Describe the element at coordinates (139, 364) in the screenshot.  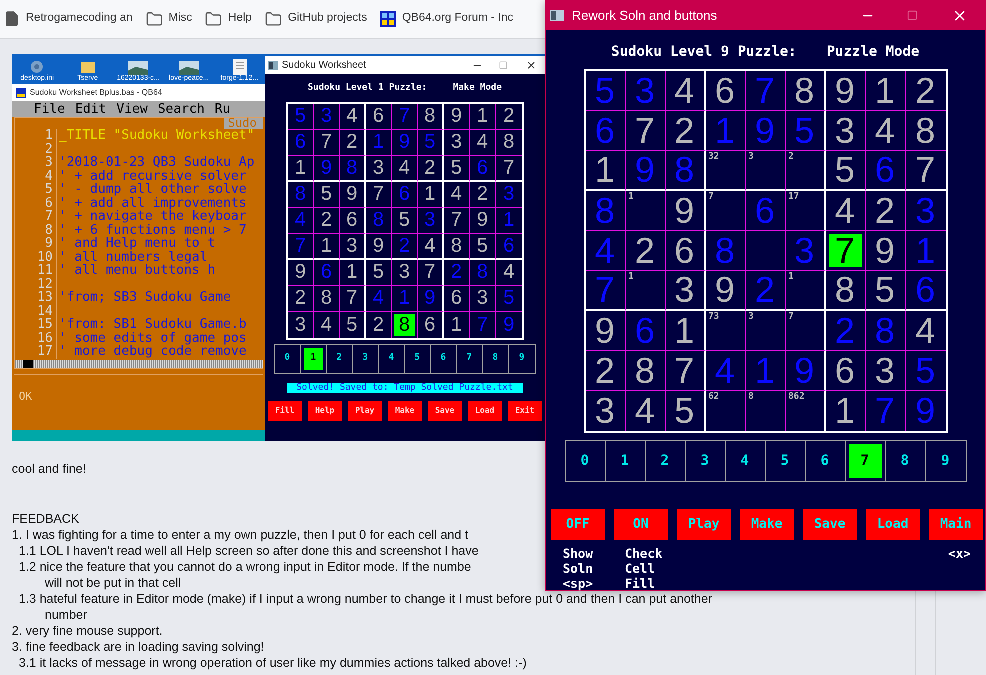
I see `scrollbar` at that location.